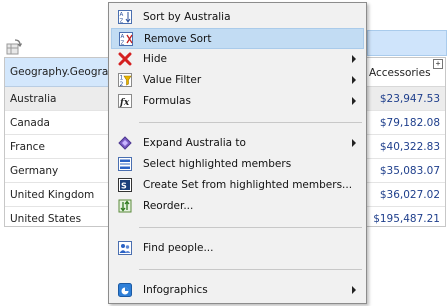 The image size is (447, 306). Describe the element at coordinates (407, 43) in the screenshot. I see `column-header-strip` at that location.